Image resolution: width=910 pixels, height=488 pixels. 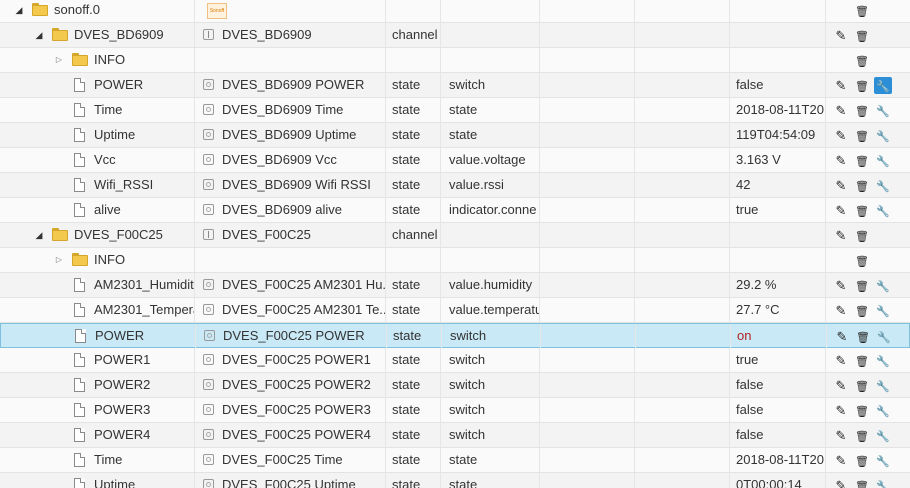 What do you see at coordinates (778, 285) in the screenshot?
I see `object-value: 29.2 %` at bounding box center [778, 285].